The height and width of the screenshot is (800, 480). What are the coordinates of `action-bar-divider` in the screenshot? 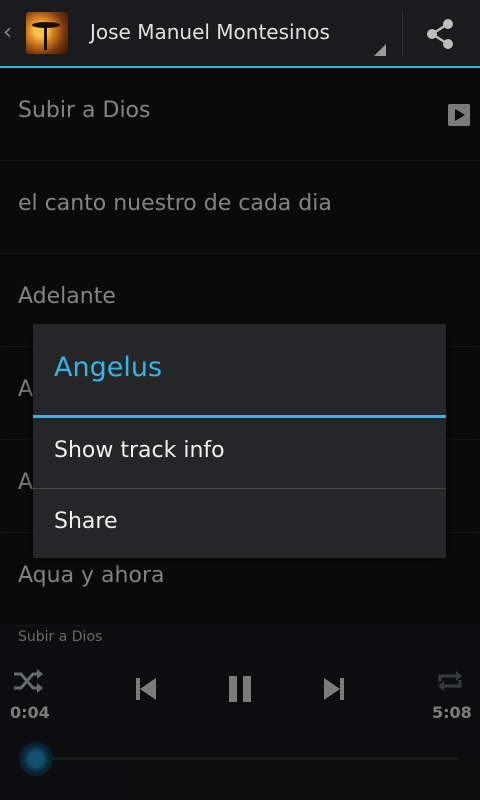 It's located at (402, 33).